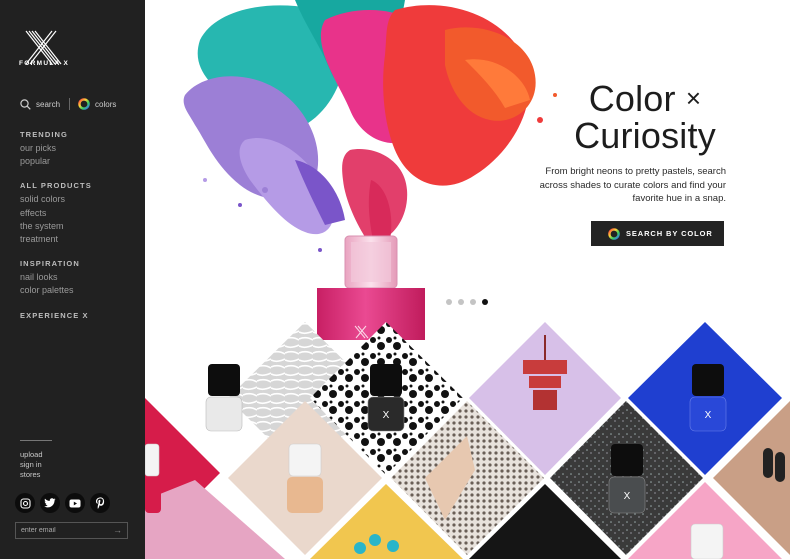 This screenshot has width=790, height=559. What do you see at coordinates (224, 398) in the screenshot?
I see `bottle-white-glitter` at bounding box center [224, 398].